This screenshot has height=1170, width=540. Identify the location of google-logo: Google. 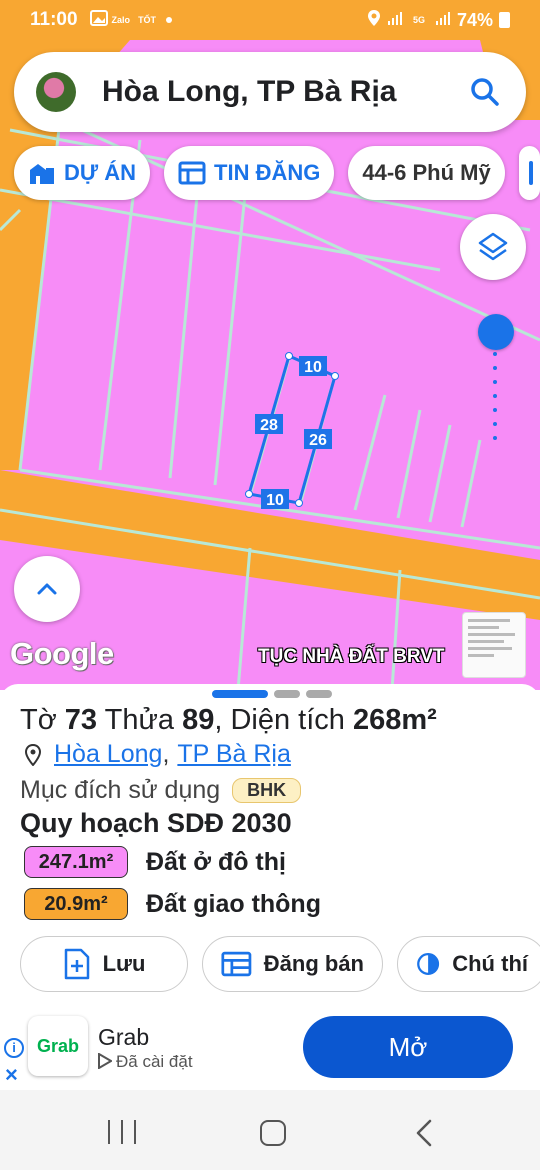
(62, 653).